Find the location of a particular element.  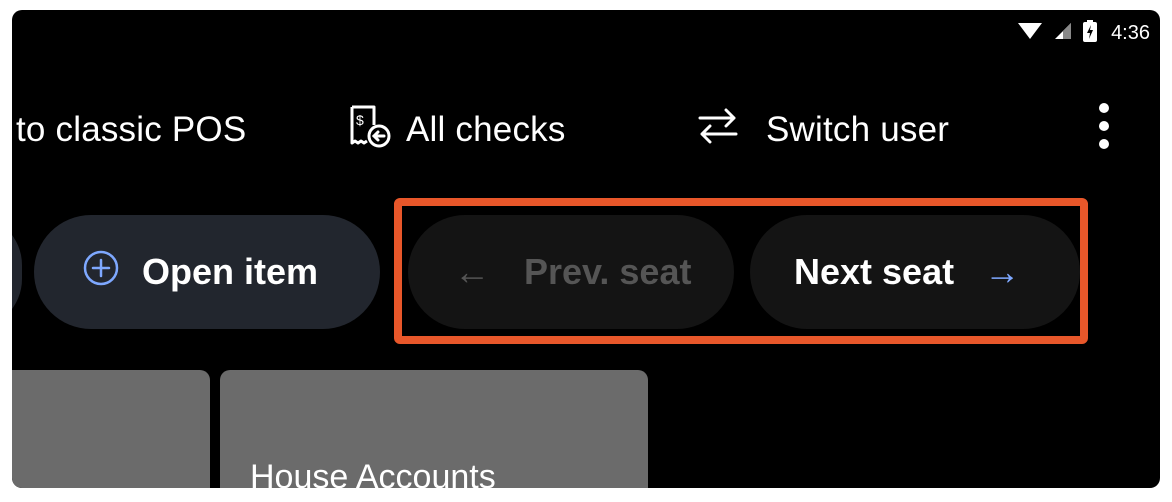

category-tile is located at coordinates (111, 429).